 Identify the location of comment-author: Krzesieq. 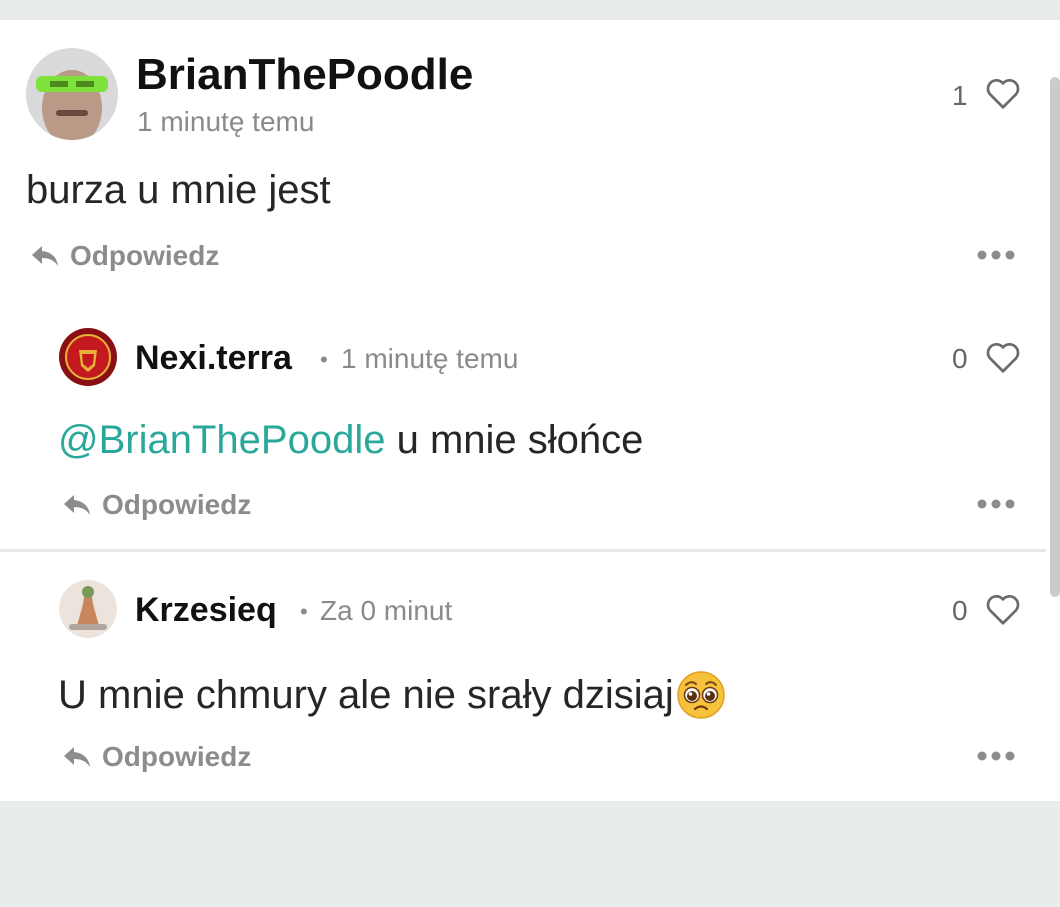
(206, 610).